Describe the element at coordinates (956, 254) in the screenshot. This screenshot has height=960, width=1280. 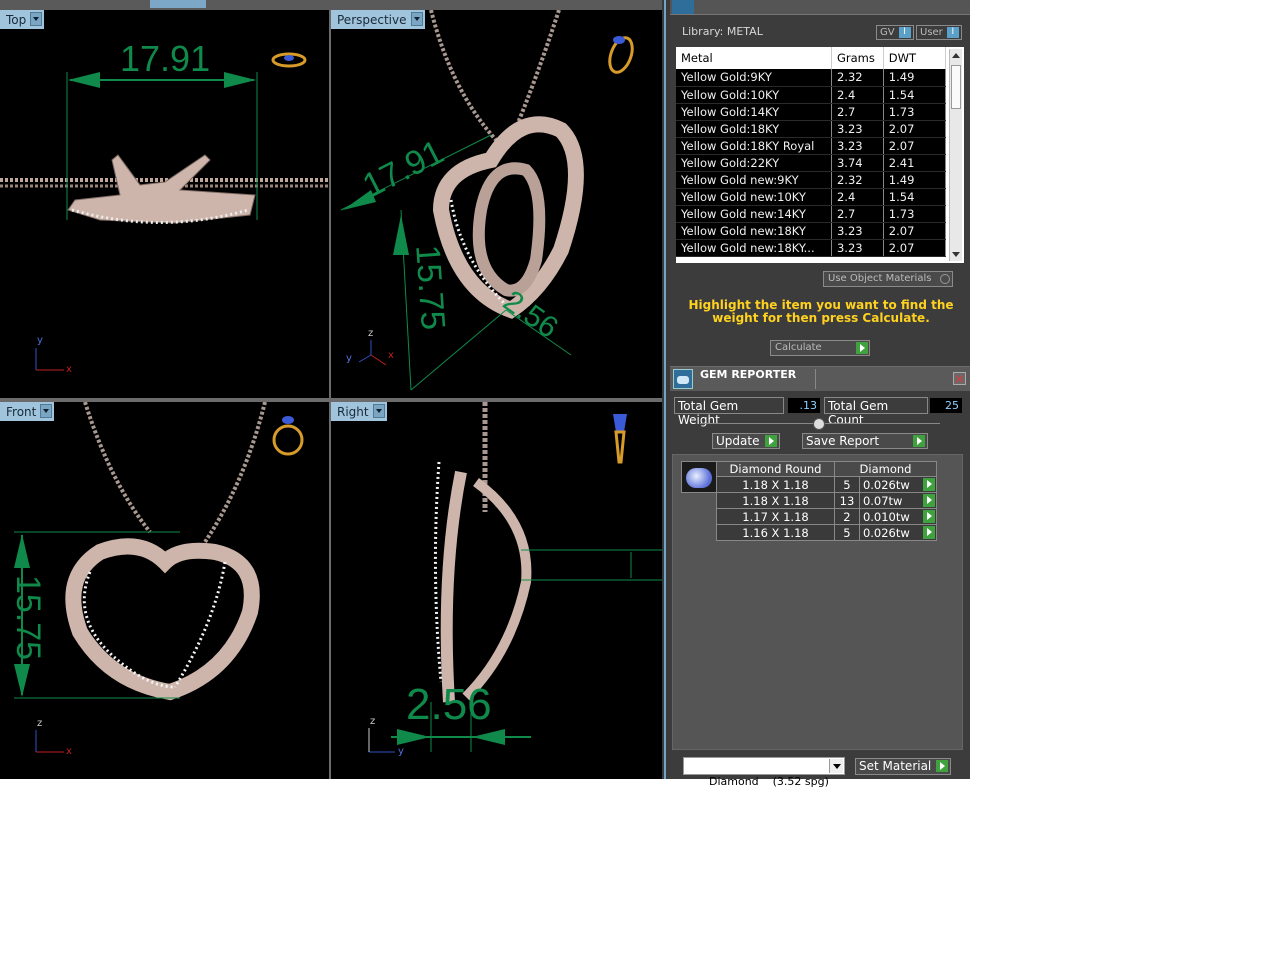
I see `scroll-down-arrow-icon` at that location.